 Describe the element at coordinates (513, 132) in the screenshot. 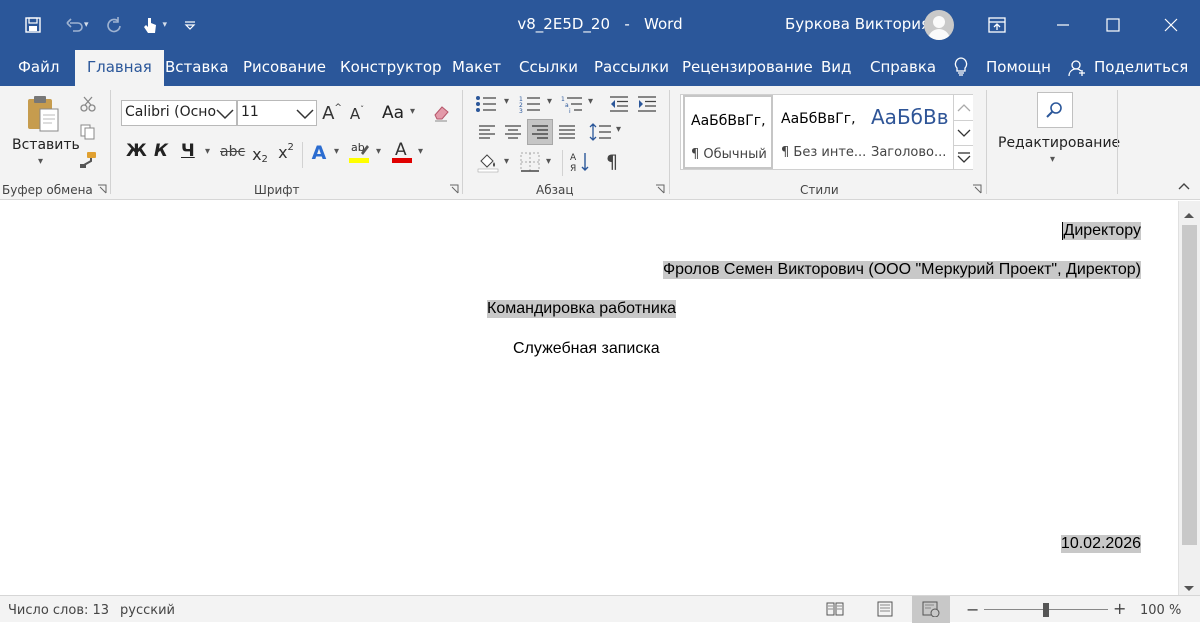

I see `align-center-icon` at that location.